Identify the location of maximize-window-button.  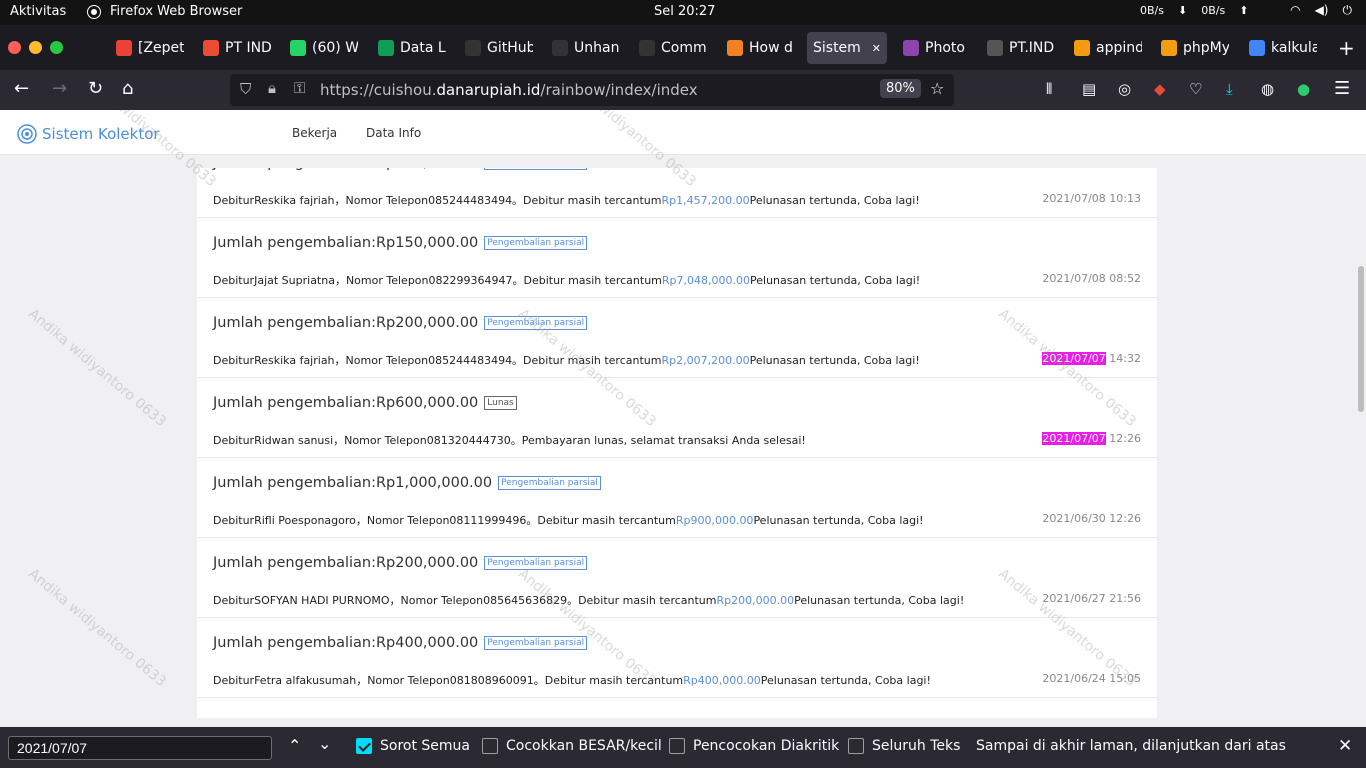
(56, 47).